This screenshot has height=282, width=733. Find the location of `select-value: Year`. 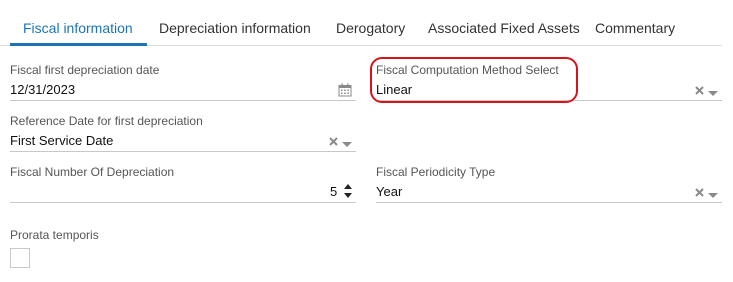

select-value: Year is located at coordinates (389, 191).